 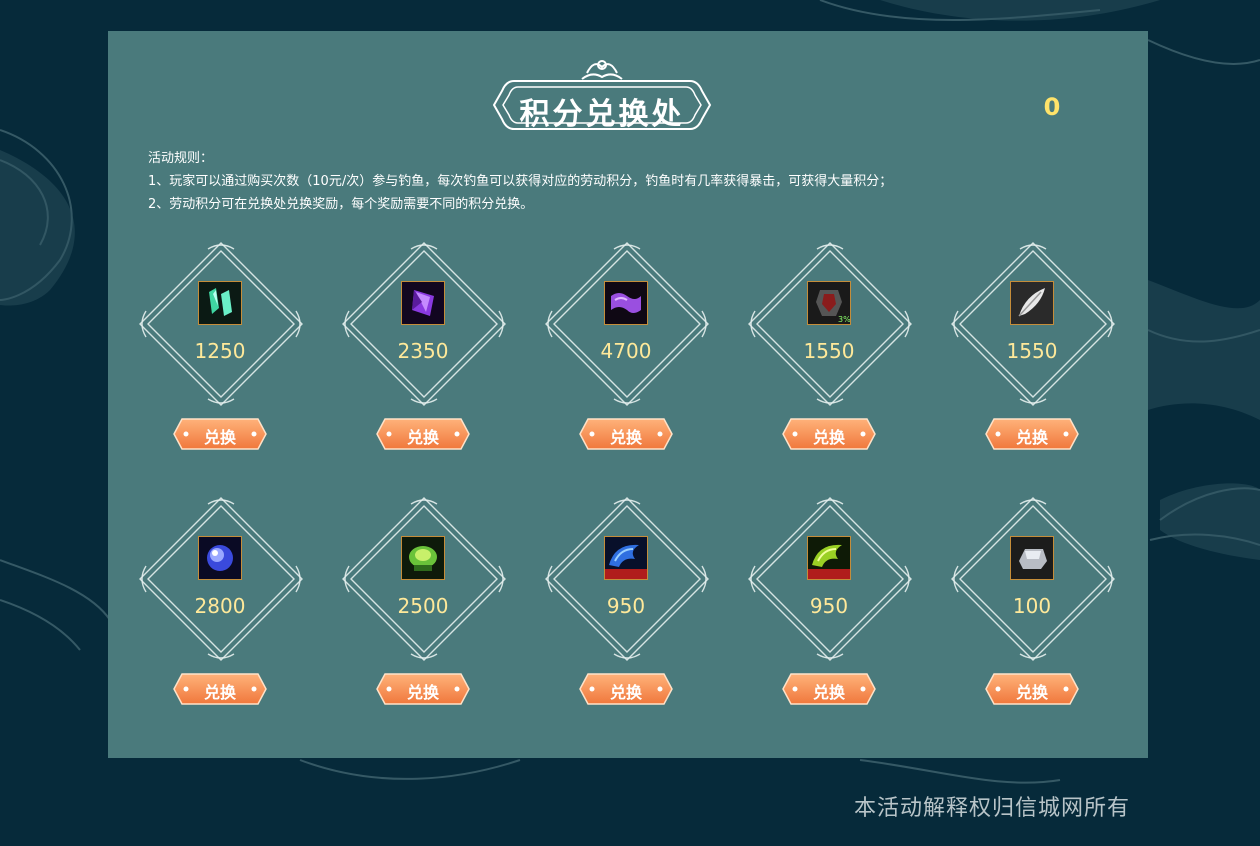 I want to click on rules-line-2: 2、劳动积分可在兑换处兑换奖励，每个奖励需要不同的积分兑换。, so click(x=341, y=204).